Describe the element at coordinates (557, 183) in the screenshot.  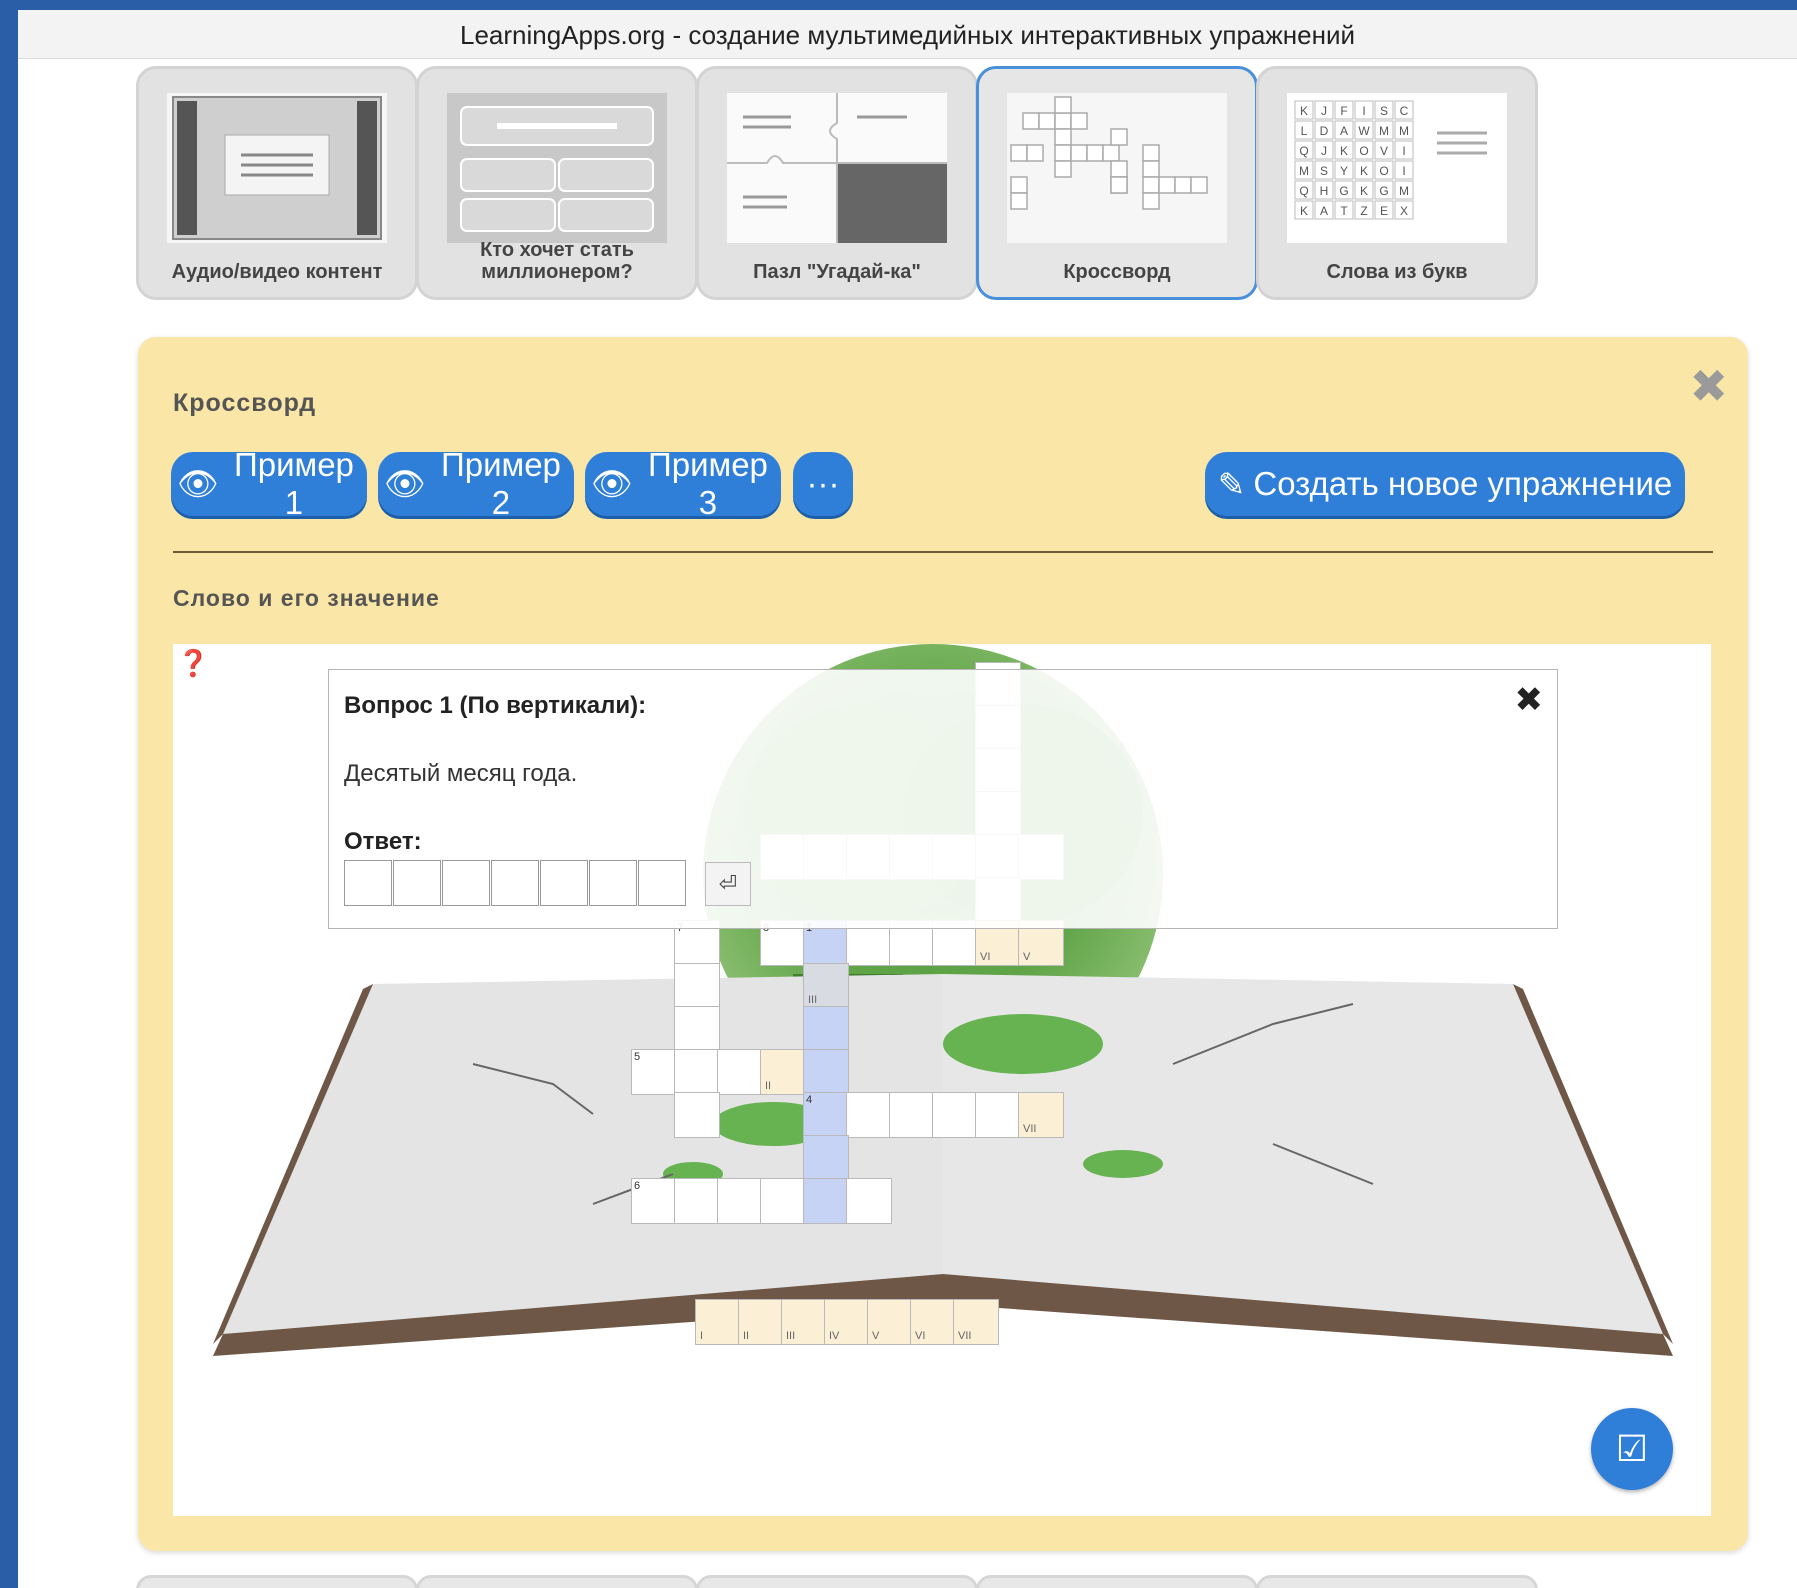
I see `tile-millionaire: Кто хочет стать миллионером?` at that location.